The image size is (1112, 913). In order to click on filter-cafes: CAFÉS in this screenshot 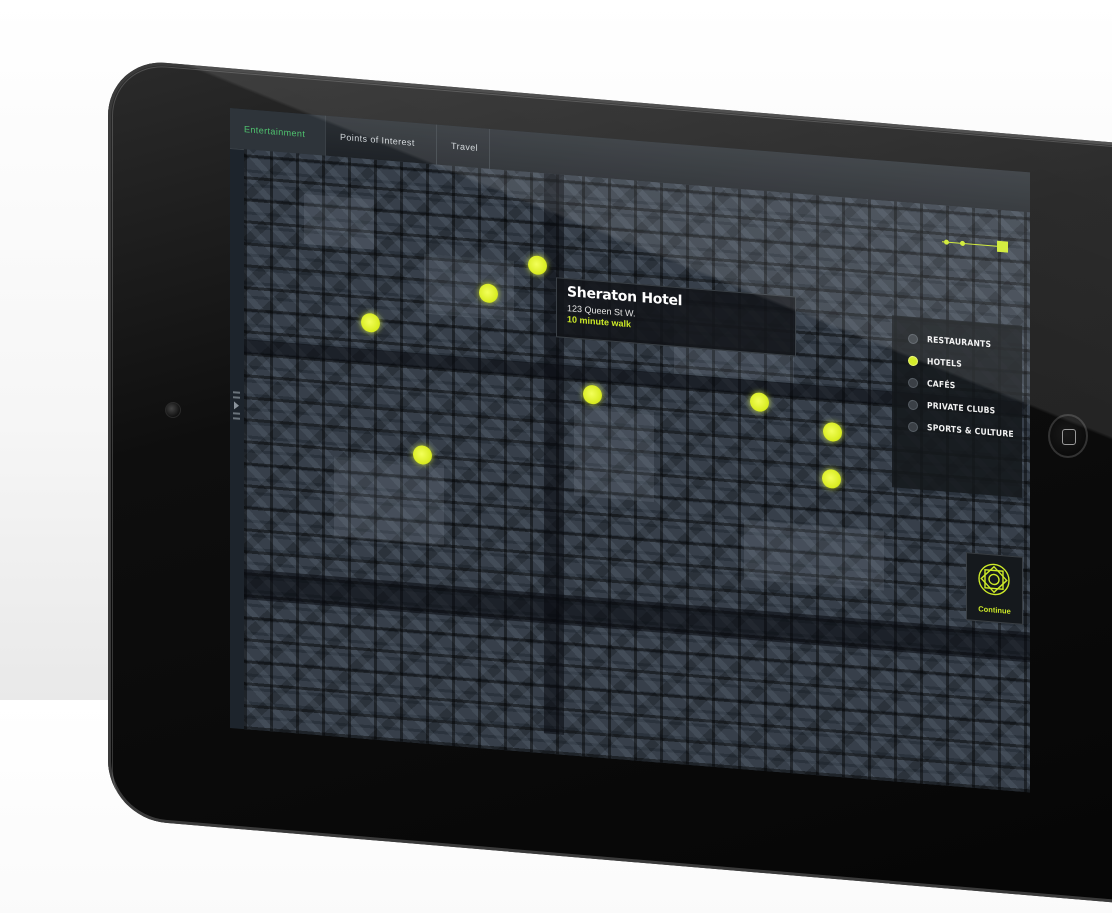, I will do `click(932, 385)`.